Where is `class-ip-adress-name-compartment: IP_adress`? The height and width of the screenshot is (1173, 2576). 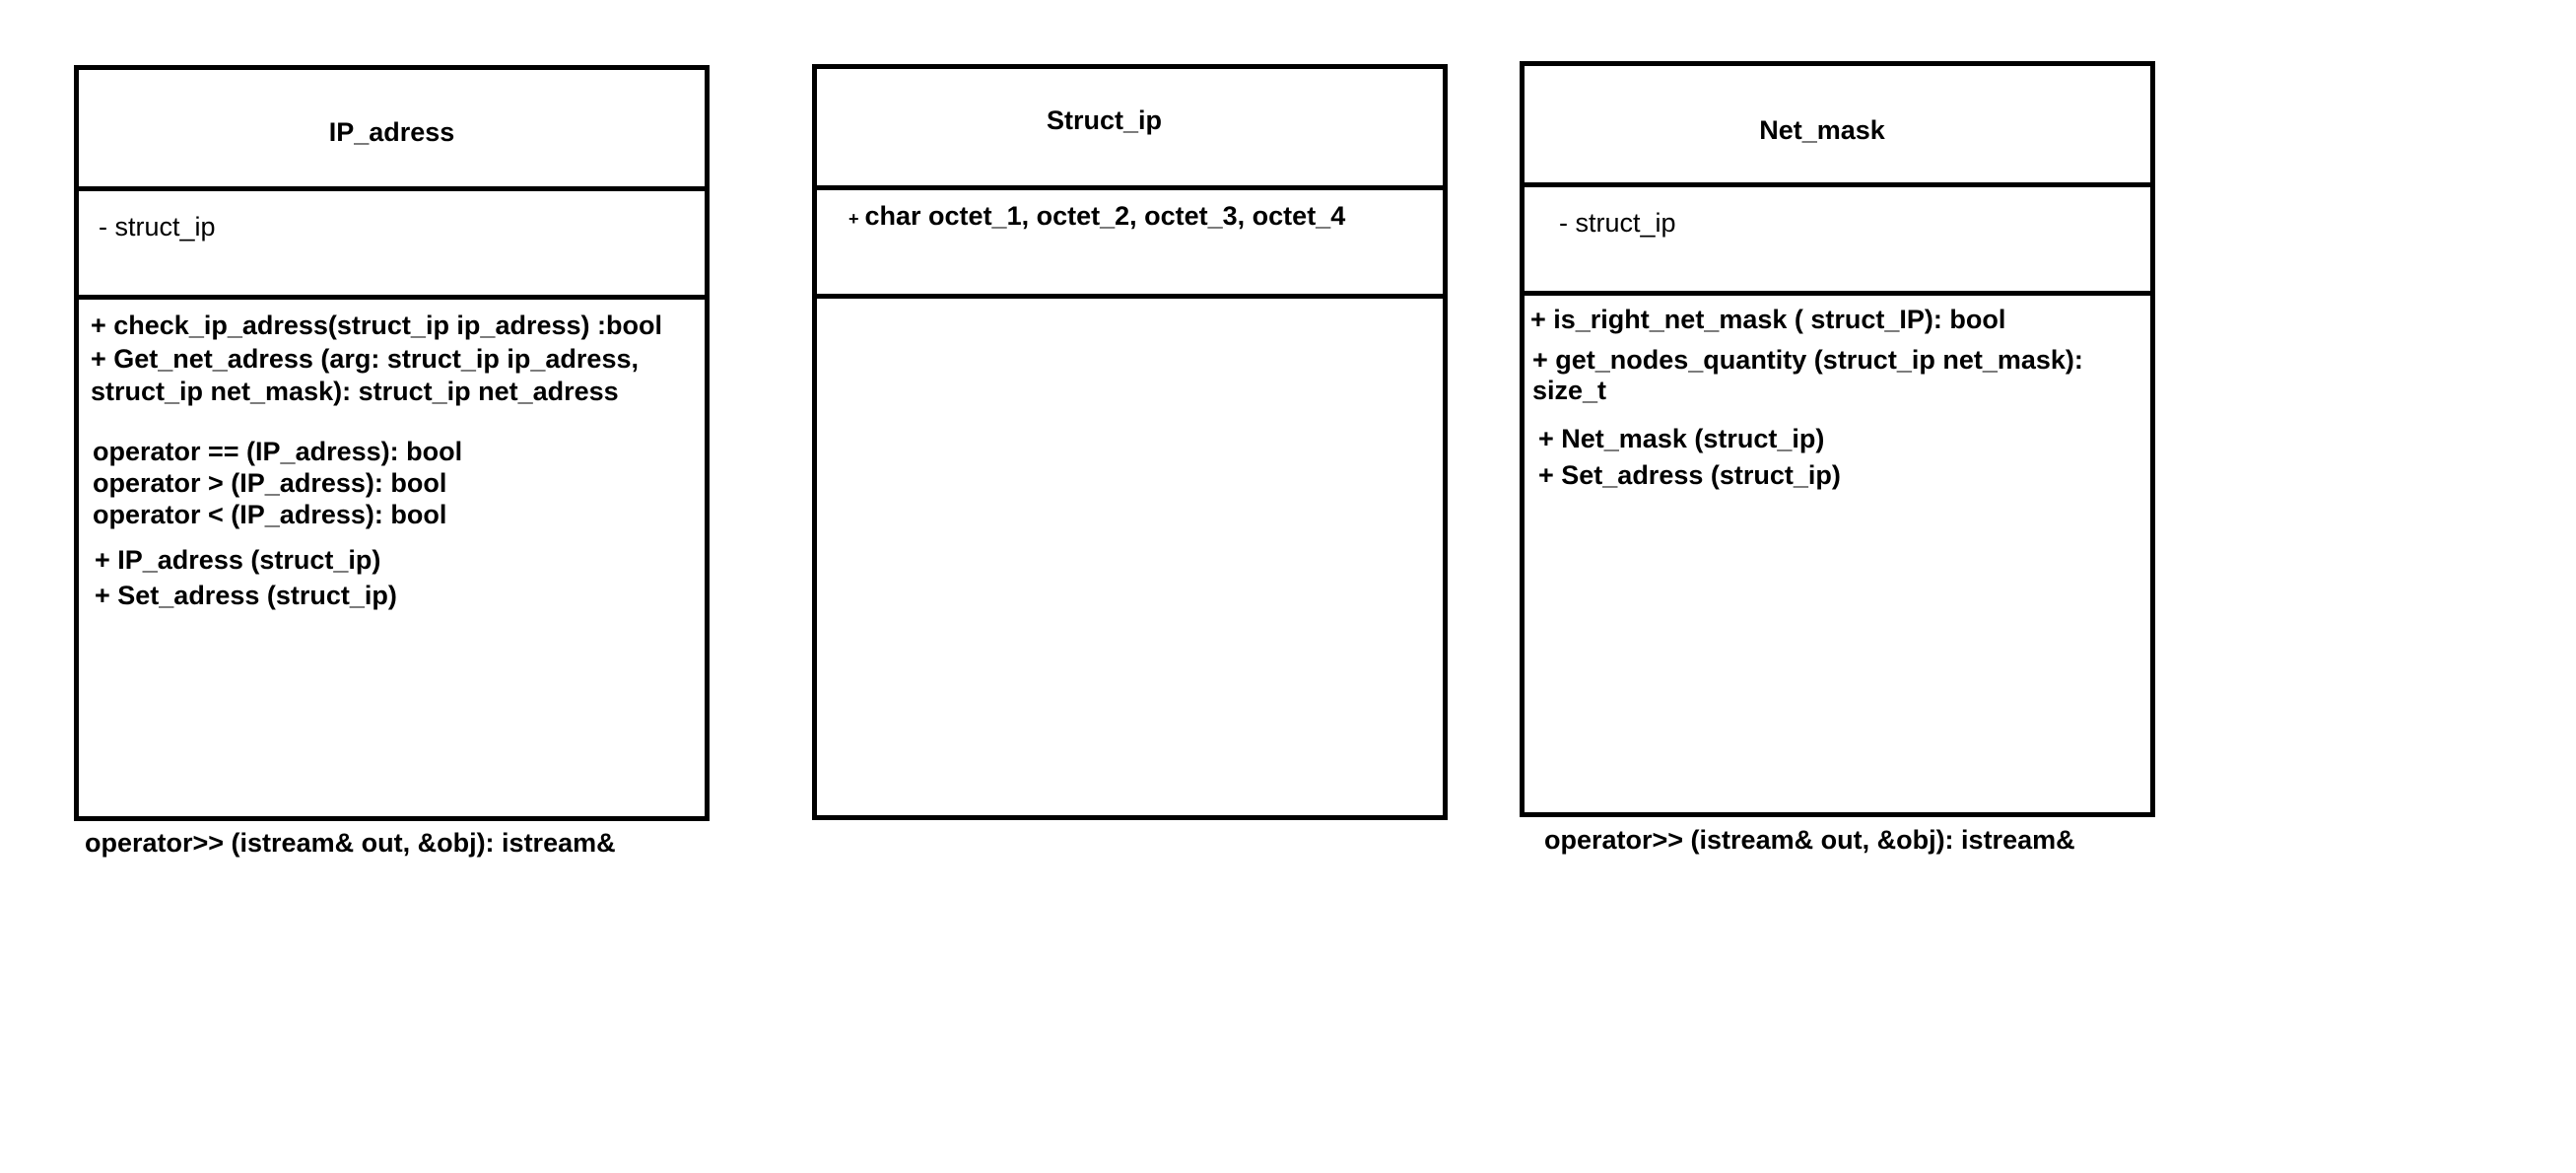 class-ip-adress-name-compartment: IP_adress is located at coordinates (392, 130).